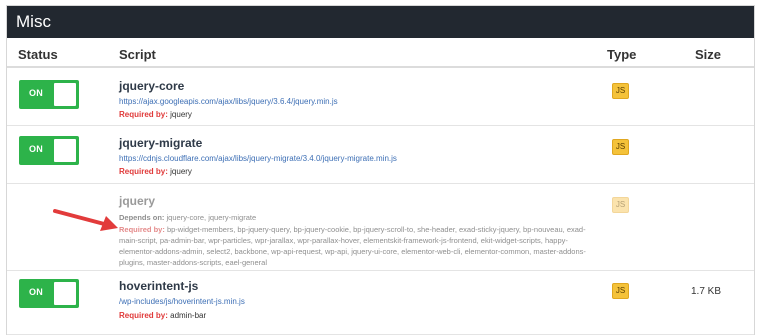 The width and height of the screenshot is (760, 335). What do you see at coordinates (85, 220) in the screenshot?
I see `annotation-arrow-icon` at bounding box center [85, 220].